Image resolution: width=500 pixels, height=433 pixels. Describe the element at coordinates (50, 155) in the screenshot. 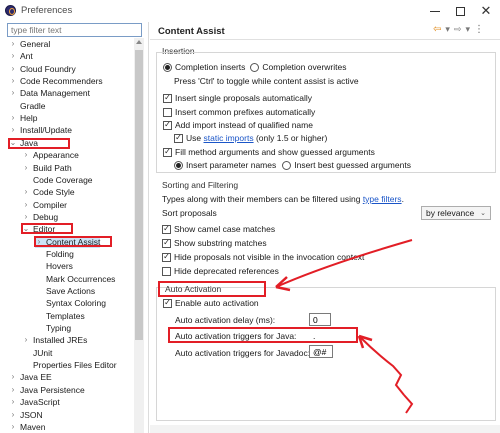

I see `tree-item: › Appearance` at that location.